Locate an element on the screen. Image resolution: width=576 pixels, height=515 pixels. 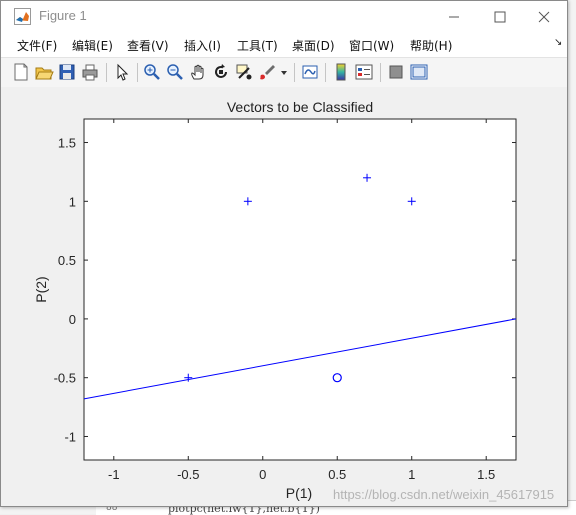
brush-dropdown-icon is located at coordinates (284, 72).